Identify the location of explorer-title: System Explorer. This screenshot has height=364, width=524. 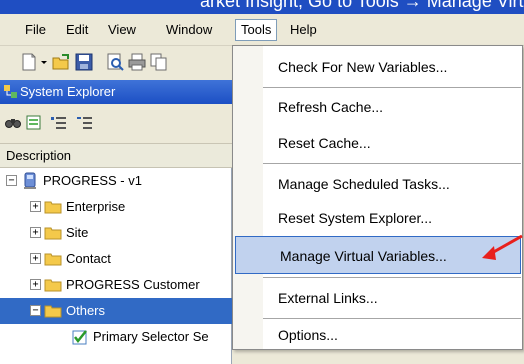
(68, 91).